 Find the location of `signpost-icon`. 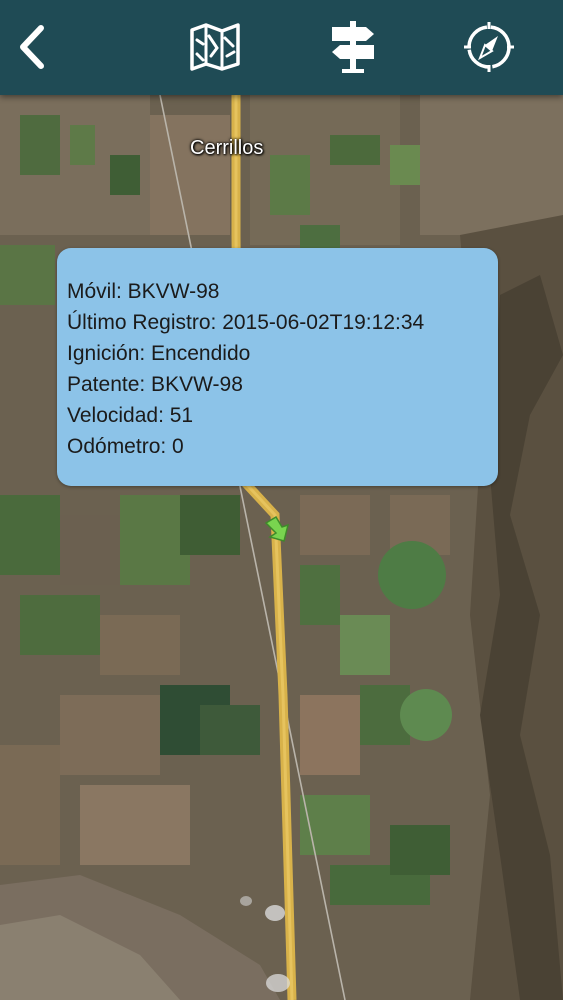

signpost-icon is located at coordinates (353, 47).